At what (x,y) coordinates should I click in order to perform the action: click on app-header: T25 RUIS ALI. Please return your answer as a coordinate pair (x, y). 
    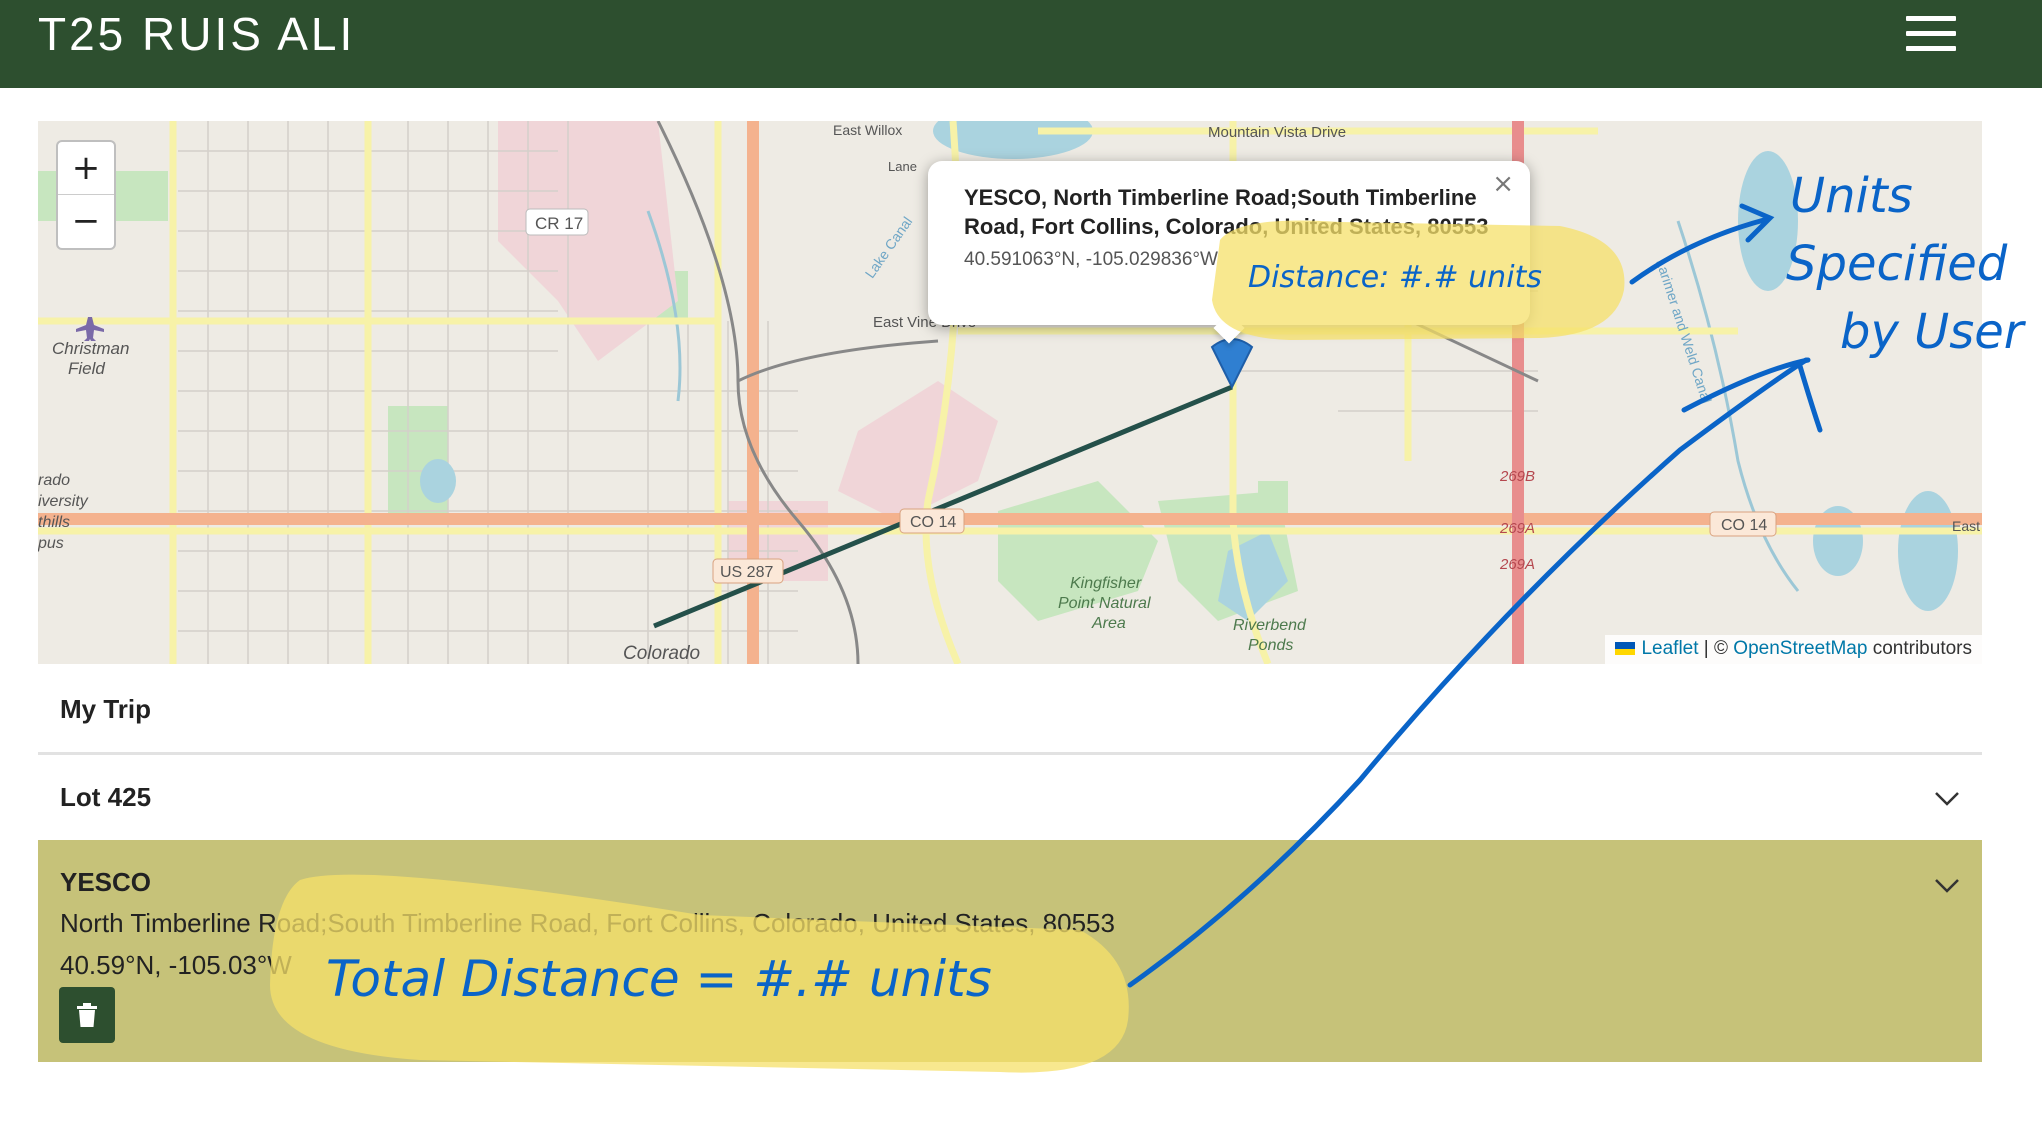
    Looking at the image, I should click on (1021, 44).